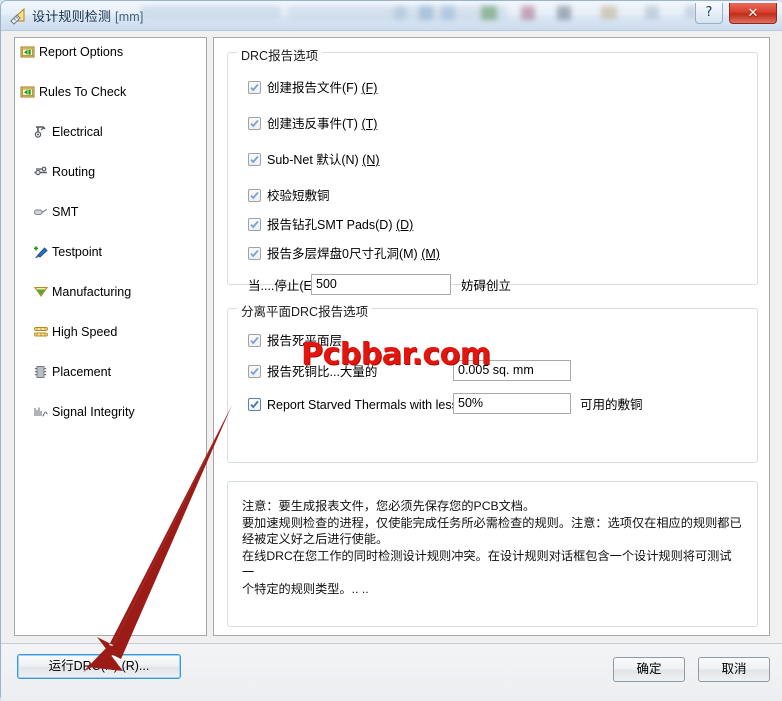 This screenshot has height=701, width=782. I want to click on tree-item-label: Testpoint, so click(77, 252).